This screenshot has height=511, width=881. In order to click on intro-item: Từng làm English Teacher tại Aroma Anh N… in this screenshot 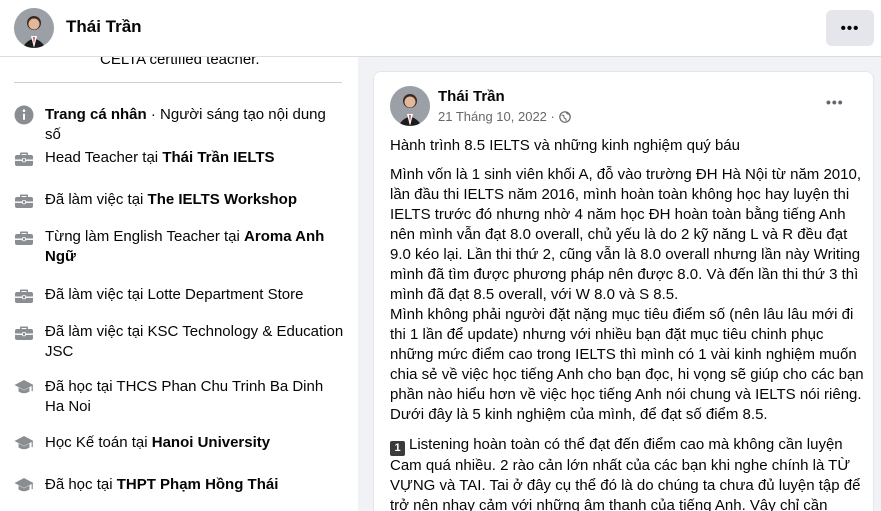, I will do `click(179, 247)`.